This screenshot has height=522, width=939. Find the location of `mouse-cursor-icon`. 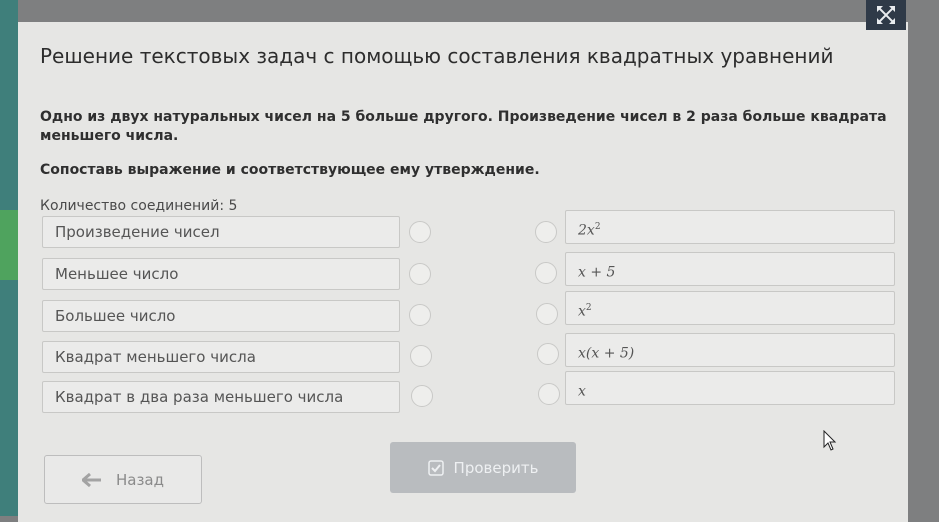

mouse-cursor-icon is located at coordinates (830, 440).